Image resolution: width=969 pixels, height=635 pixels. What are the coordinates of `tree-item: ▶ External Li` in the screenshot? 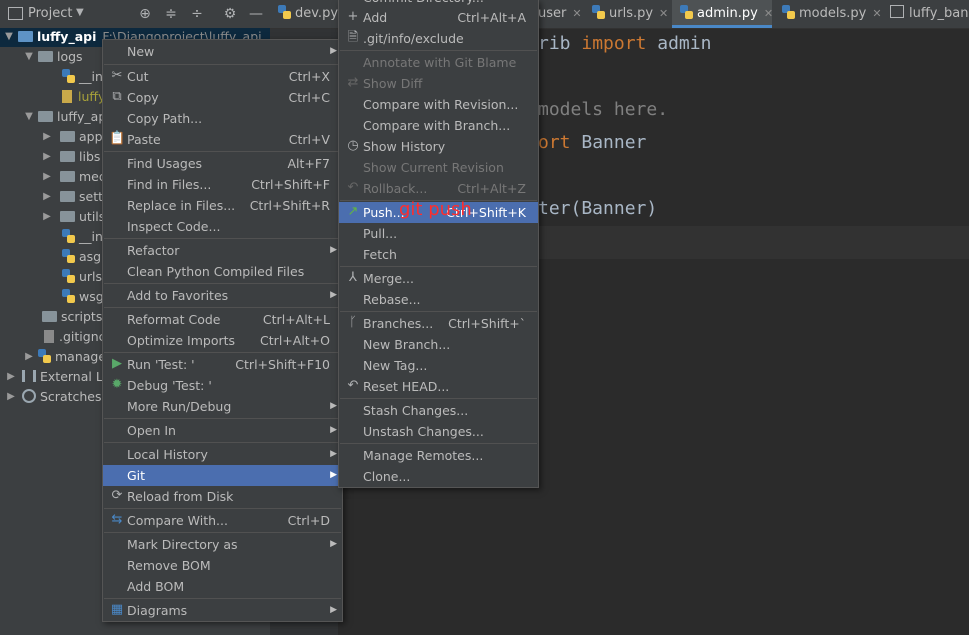 It's located at (56, 377).